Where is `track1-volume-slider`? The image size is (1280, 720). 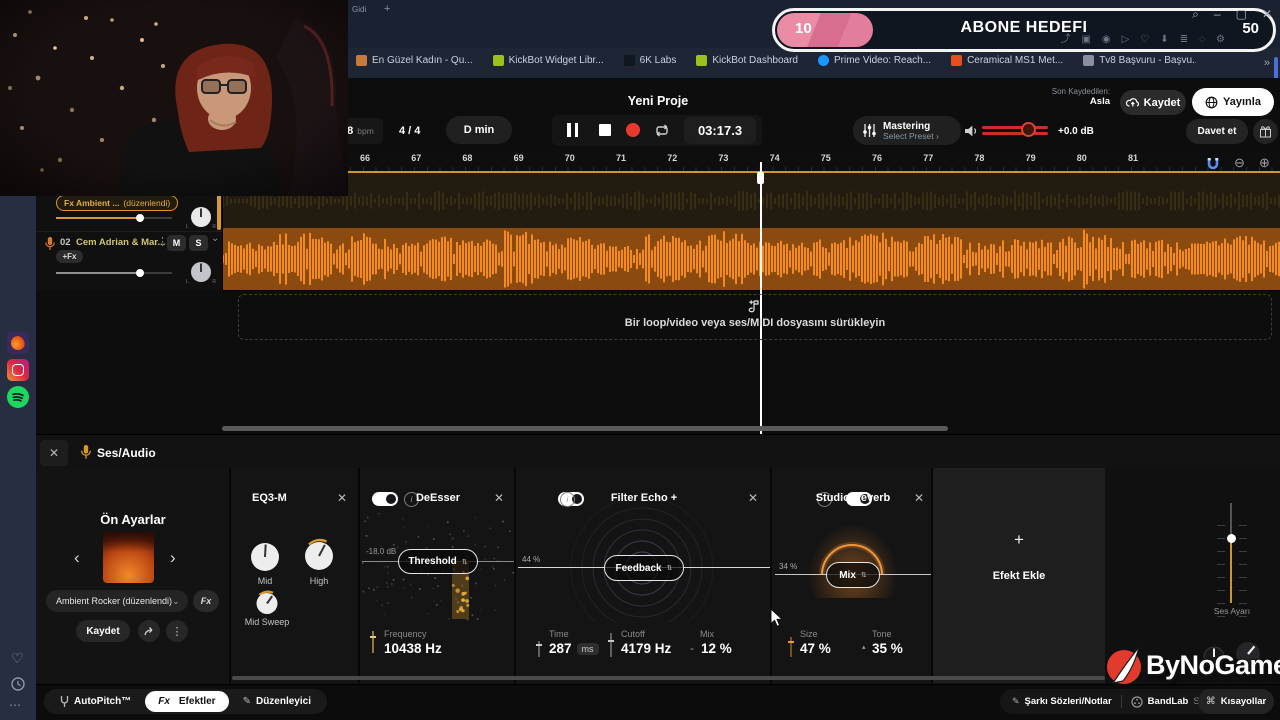 track1-volume-slider is located at coordinates (114, 218).